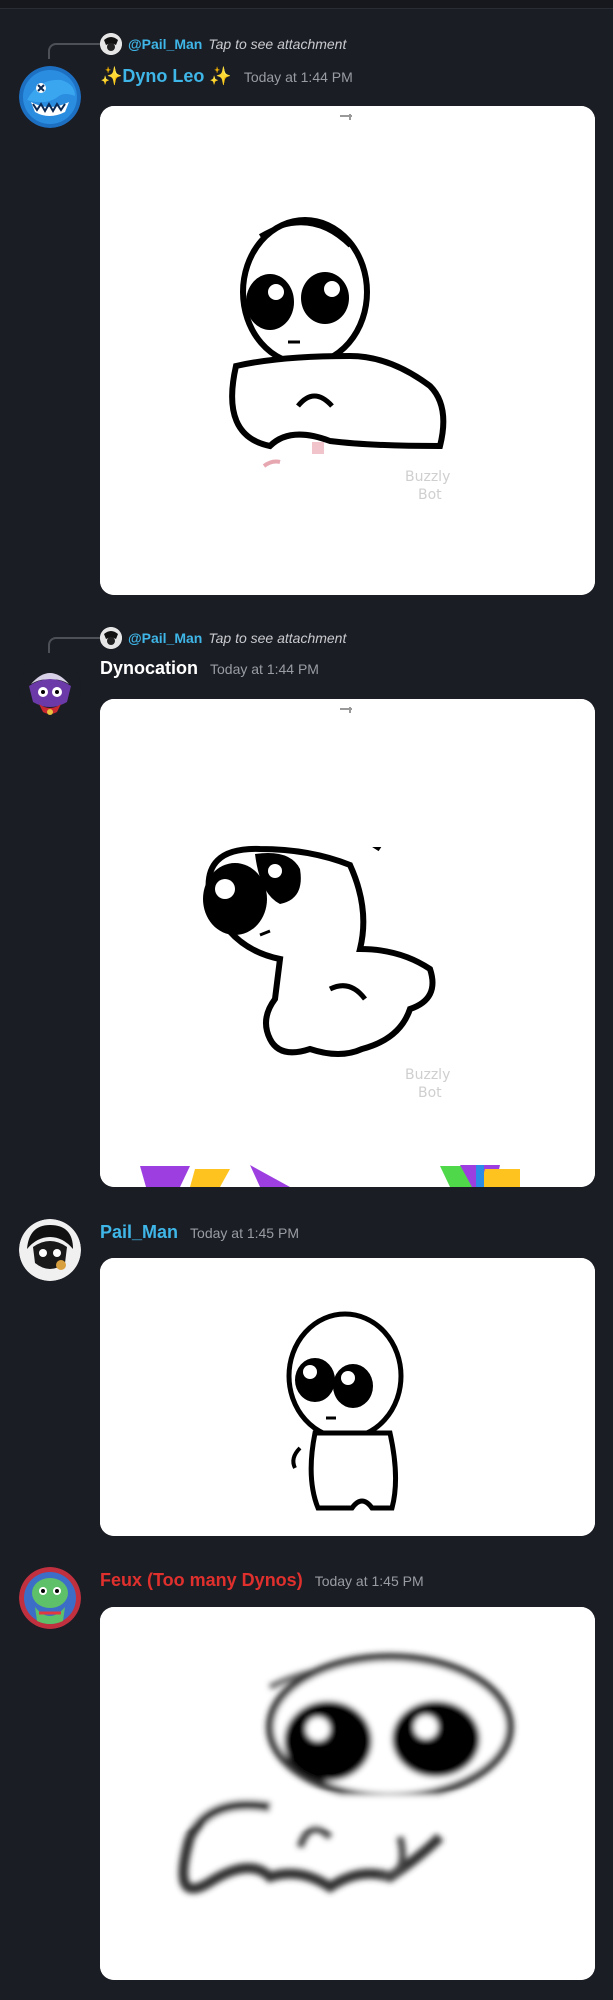  Describe the element at coordinates (50, 689) in the screenshot. I see `purple-character-avatar` at that location.